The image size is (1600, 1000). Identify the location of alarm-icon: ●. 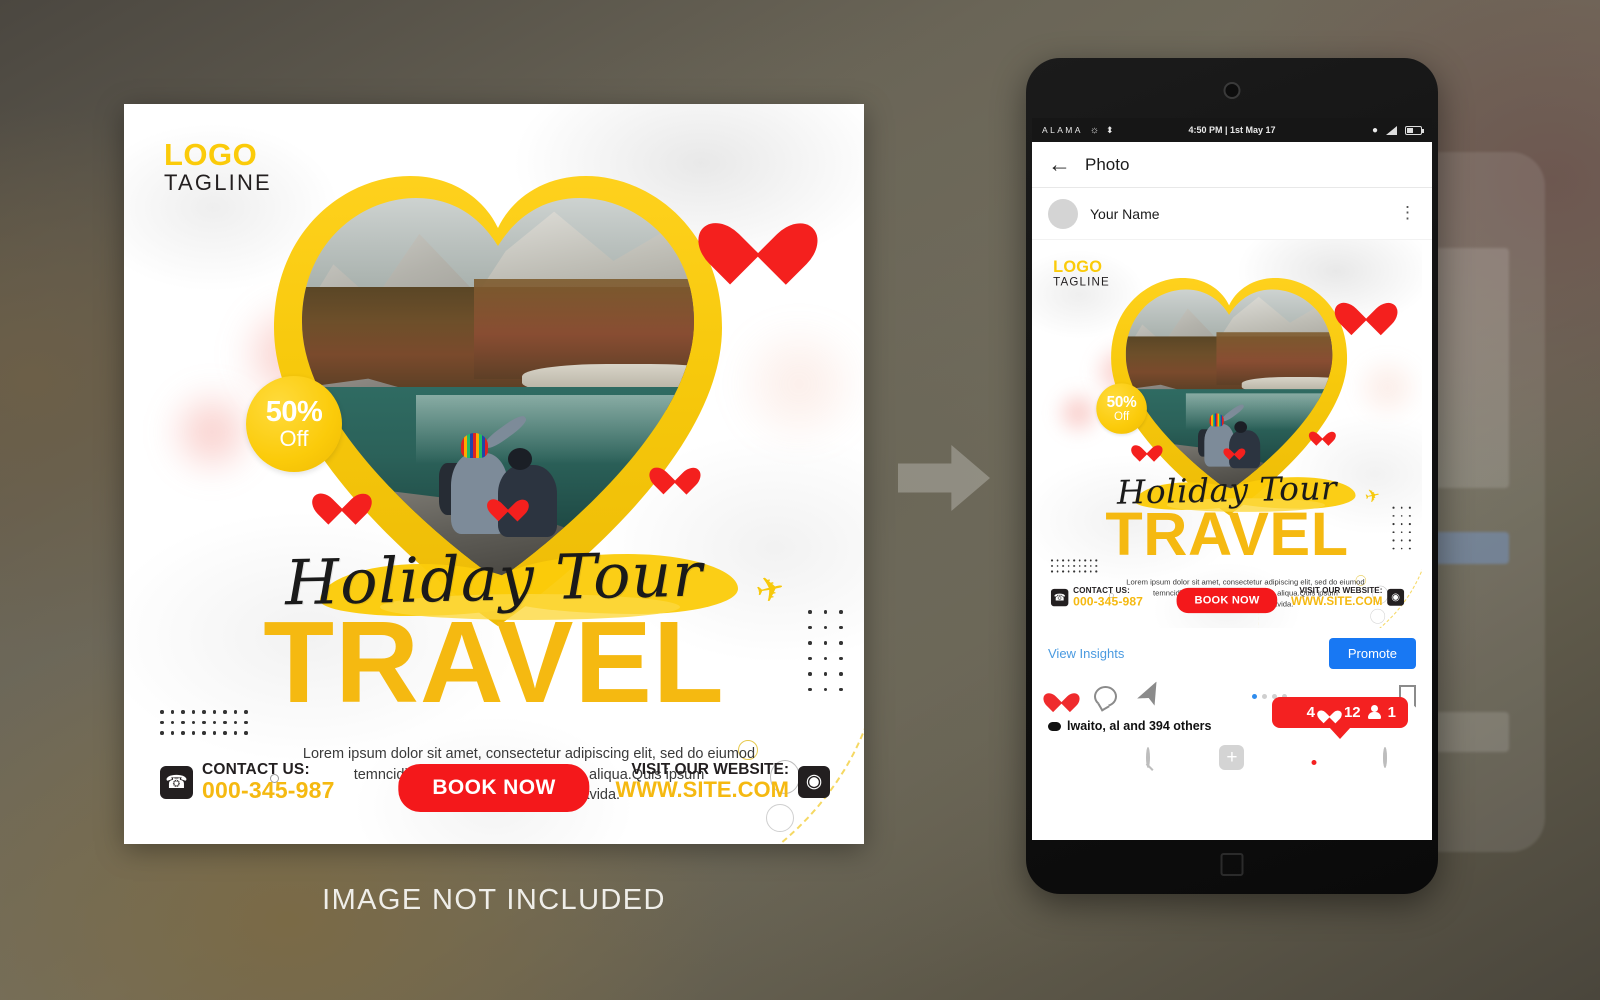
(1374, 130).